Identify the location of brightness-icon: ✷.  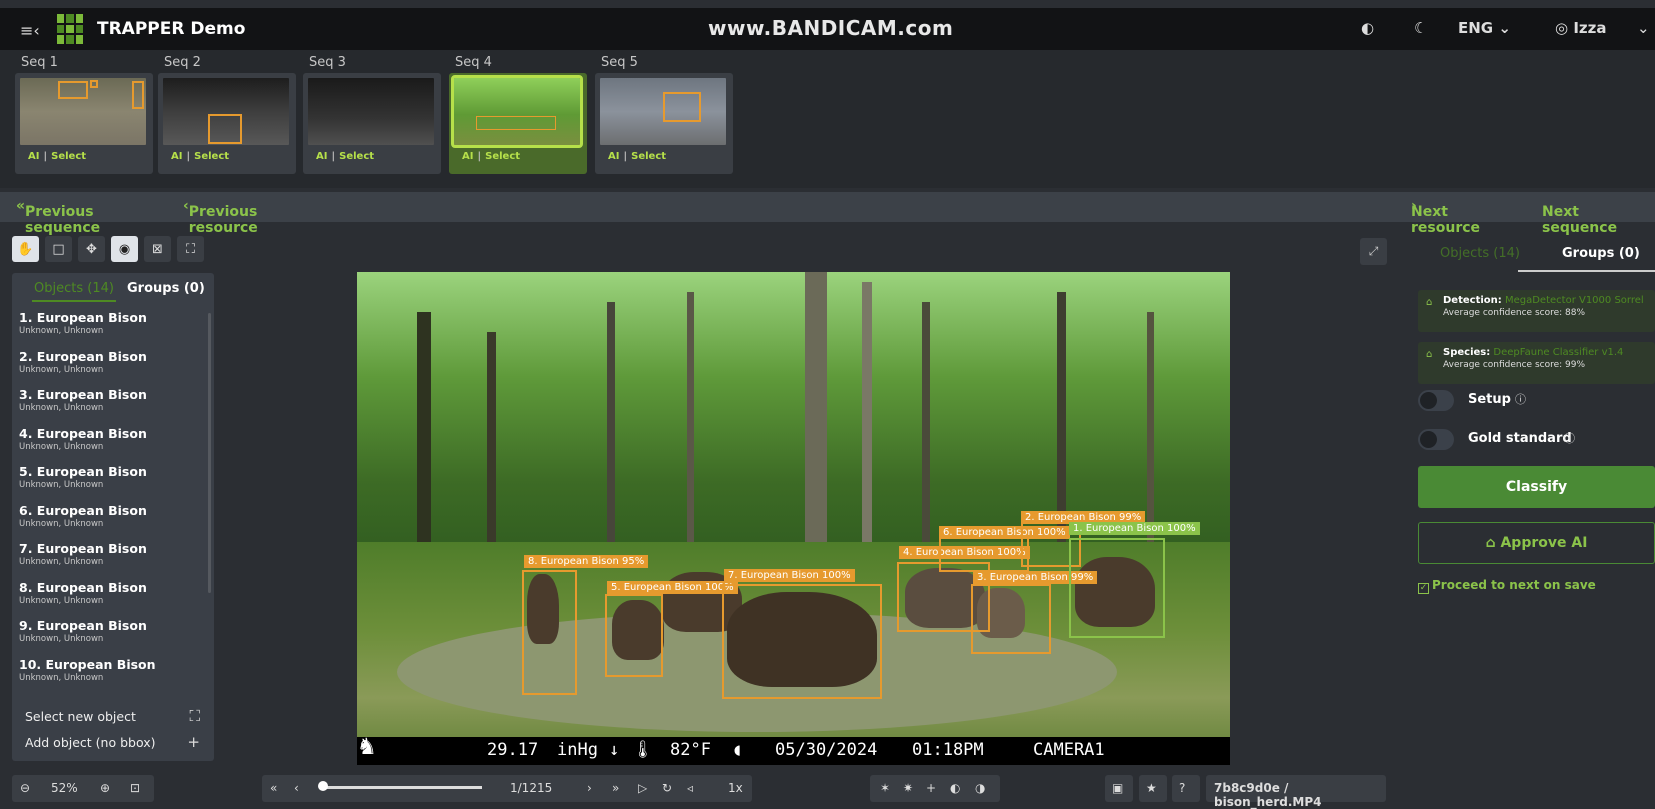
(908, 788).